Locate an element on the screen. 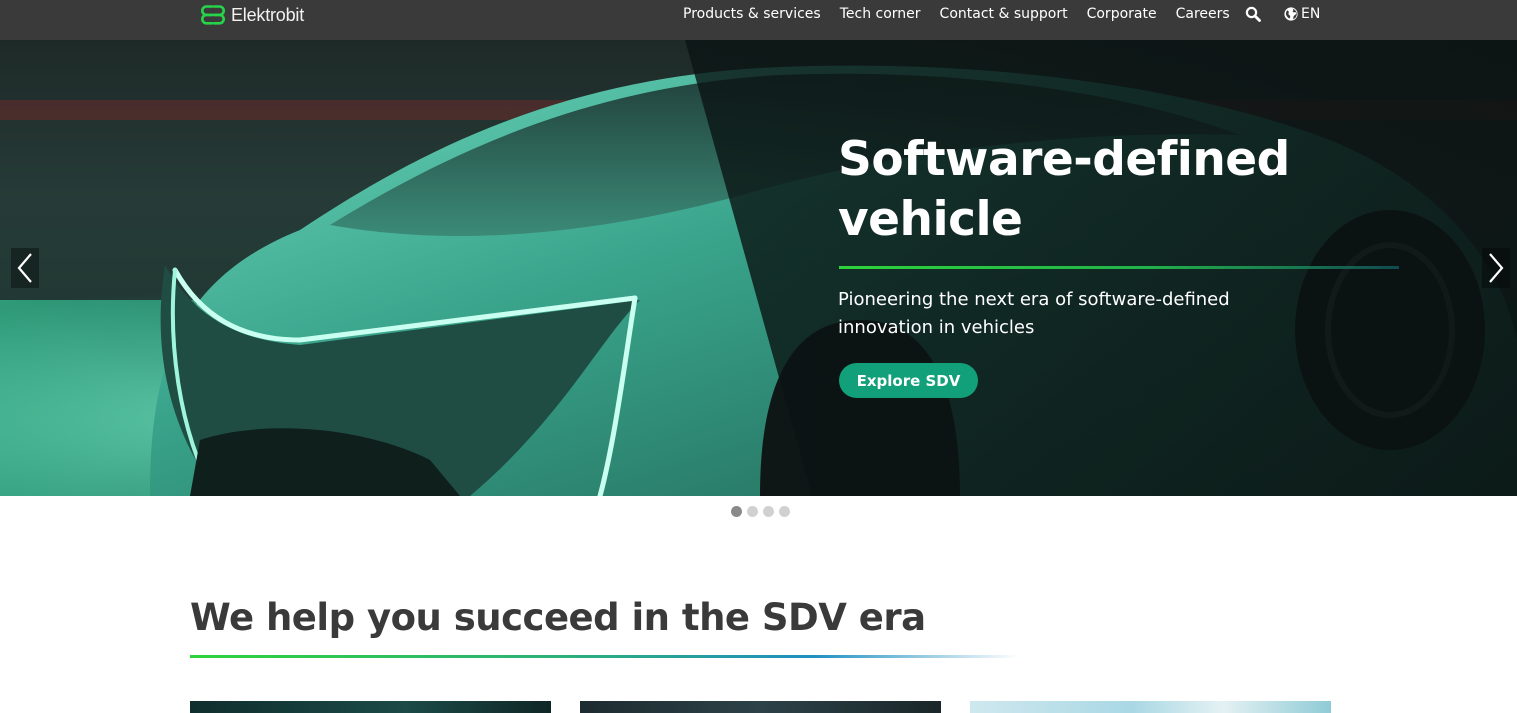  carousel-pagination is located at coordinates (763, 511).